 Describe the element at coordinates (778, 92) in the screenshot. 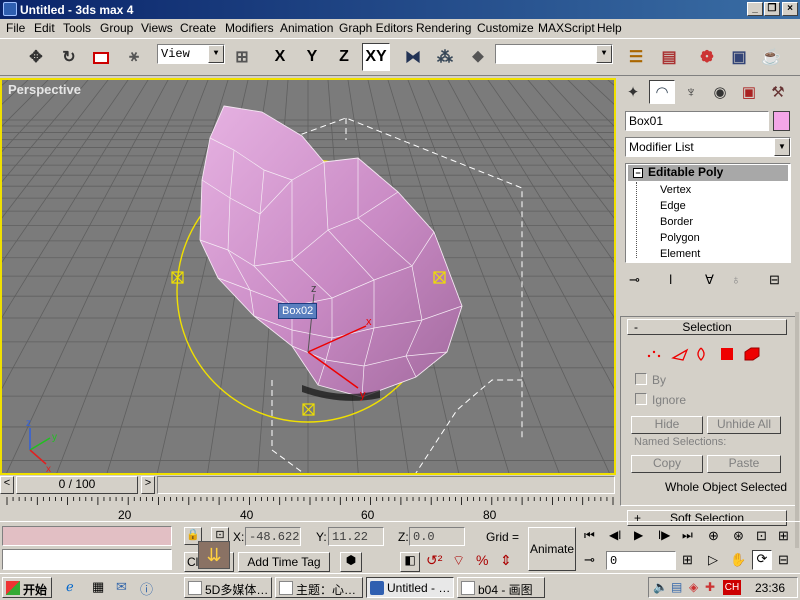

I see `utilities-tab-icon: ⚒` at that location.